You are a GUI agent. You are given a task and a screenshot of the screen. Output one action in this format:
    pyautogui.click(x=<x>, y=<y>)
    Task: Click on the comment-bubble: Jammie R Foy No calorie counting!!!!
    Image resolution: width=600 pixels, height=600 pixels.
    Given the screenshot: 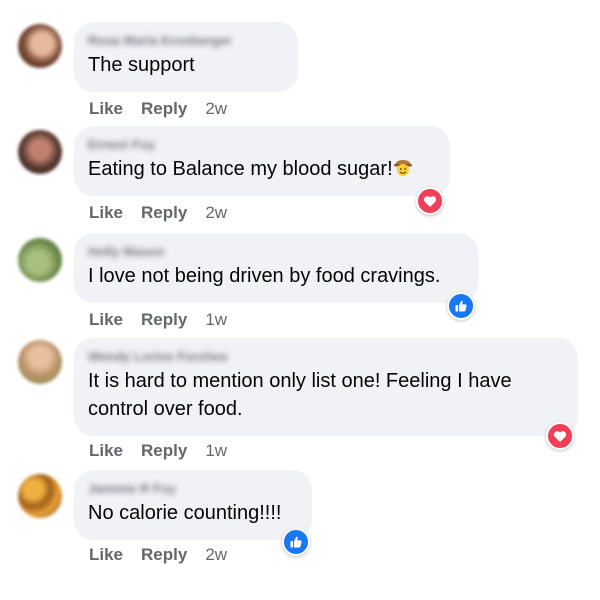 What is the action you would take?
    pyautogui.click(x=193, y=505)
    